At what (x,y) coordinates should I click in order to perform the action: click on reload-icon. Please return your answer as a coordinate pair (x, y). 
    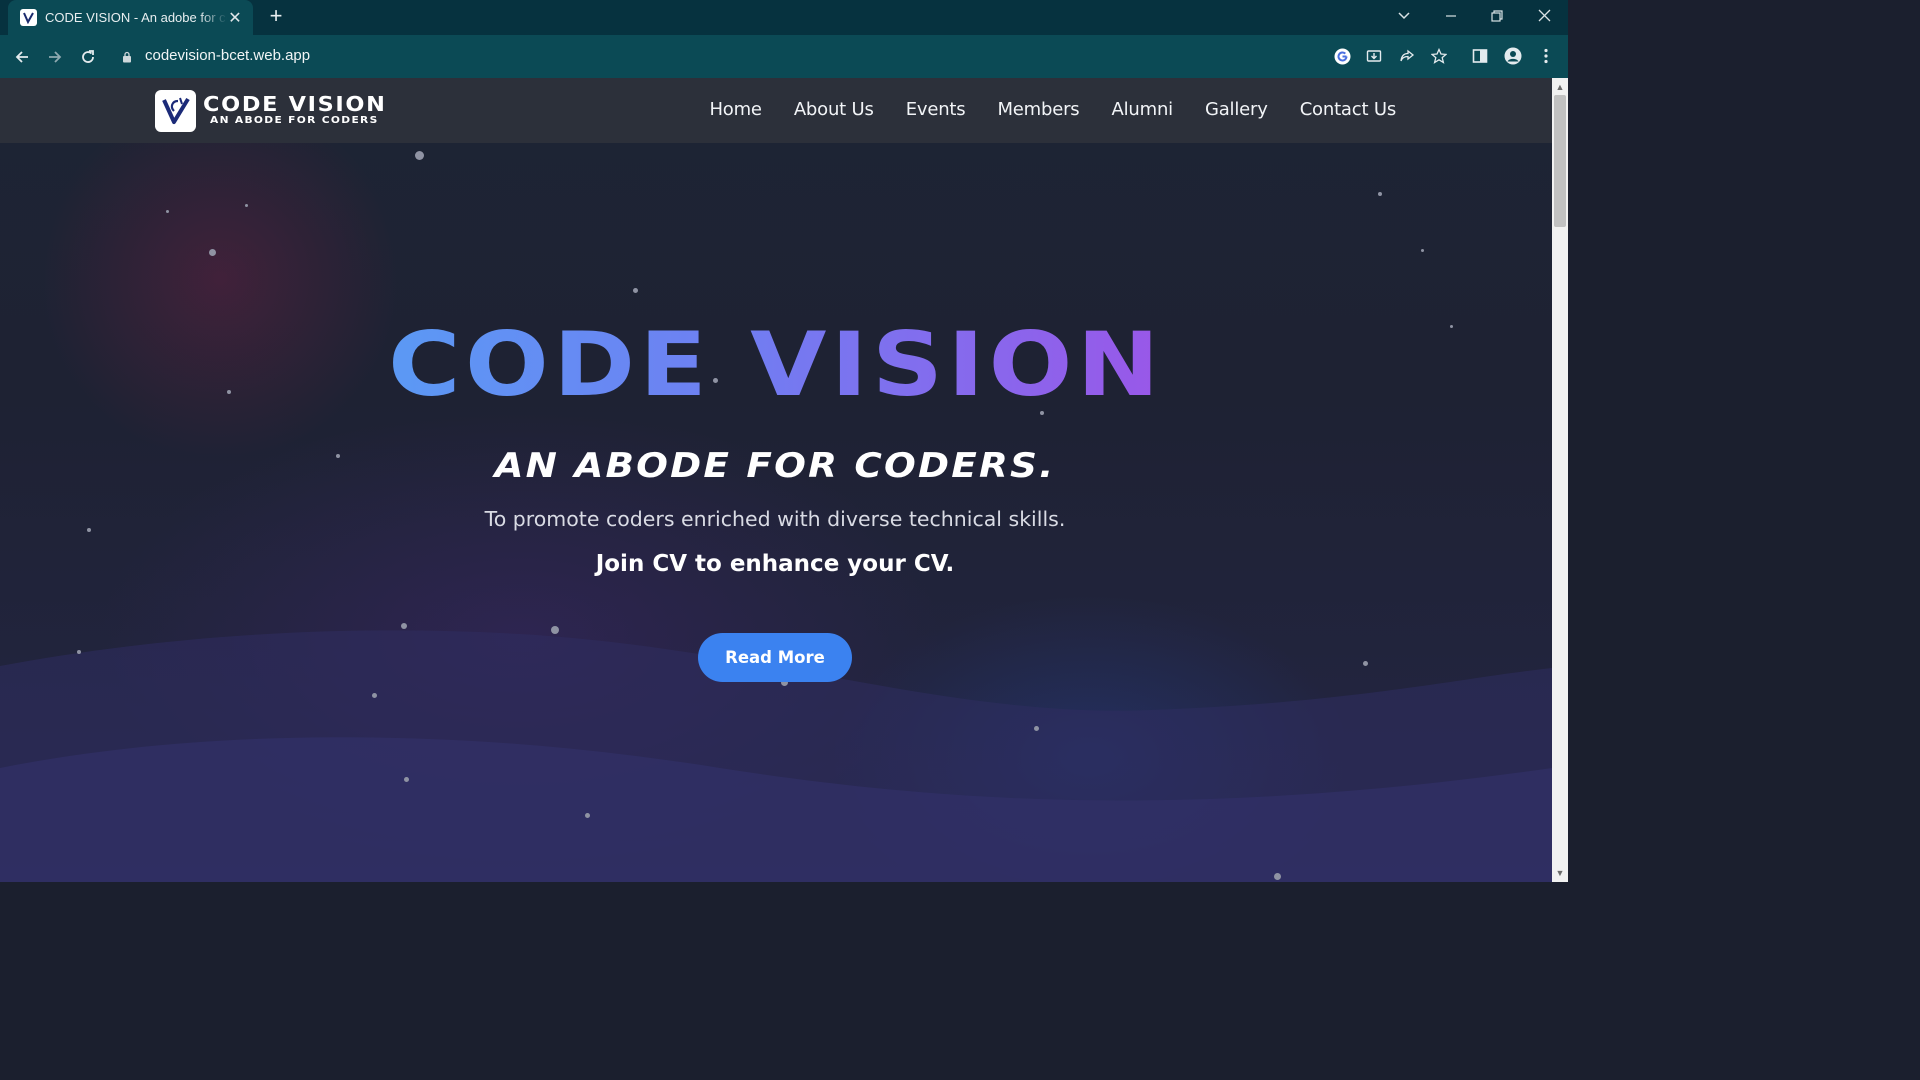
    Looking at the image, I should click on (88, 57).